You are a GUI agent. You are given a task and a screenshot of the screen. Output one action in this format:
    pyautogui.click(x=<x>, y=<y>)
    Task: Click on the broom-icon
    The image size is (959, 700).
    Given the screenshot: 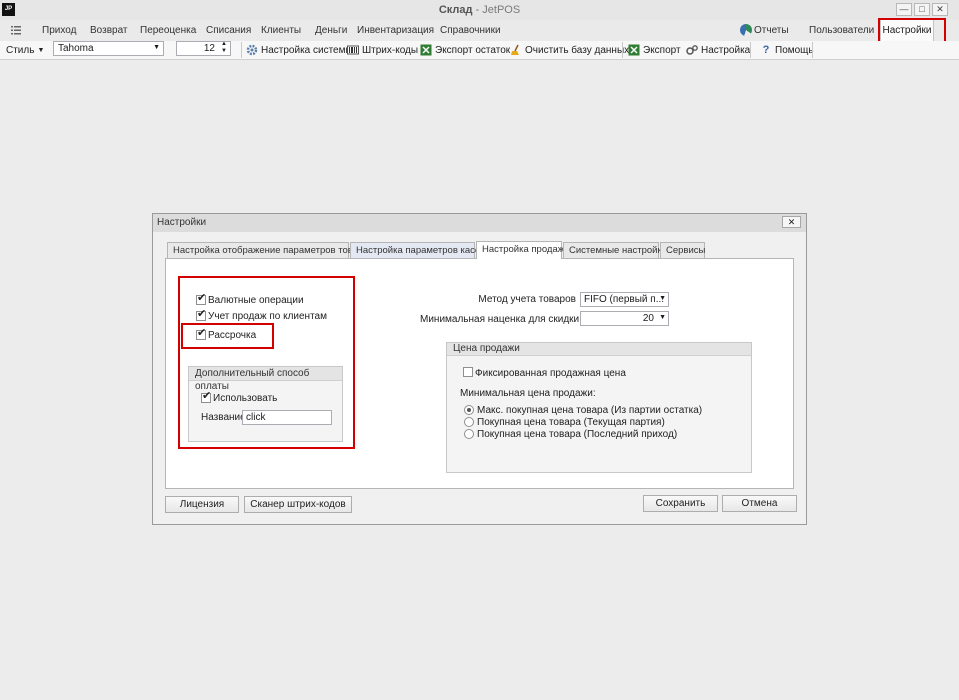 What is the action you would take?
    pyautogui.click(x=515, y=49)
    